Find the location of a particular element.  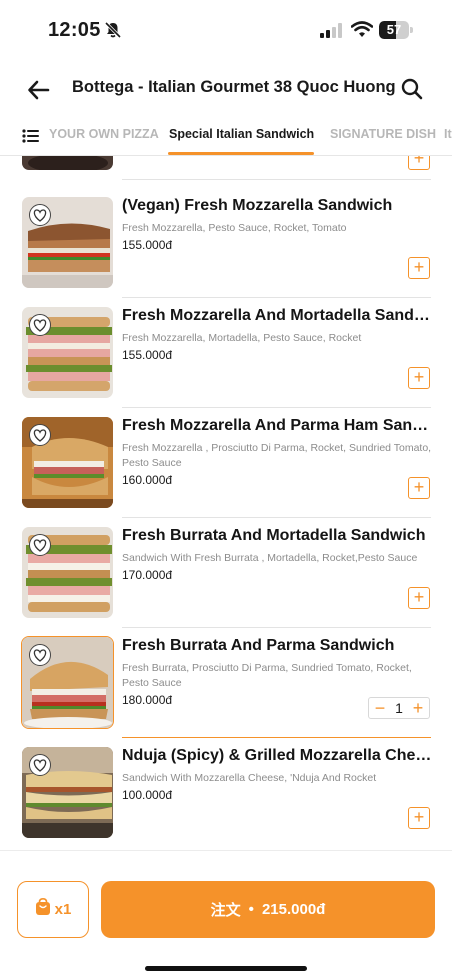

item-price: 180.000đ is located at coordinates (147, 700).